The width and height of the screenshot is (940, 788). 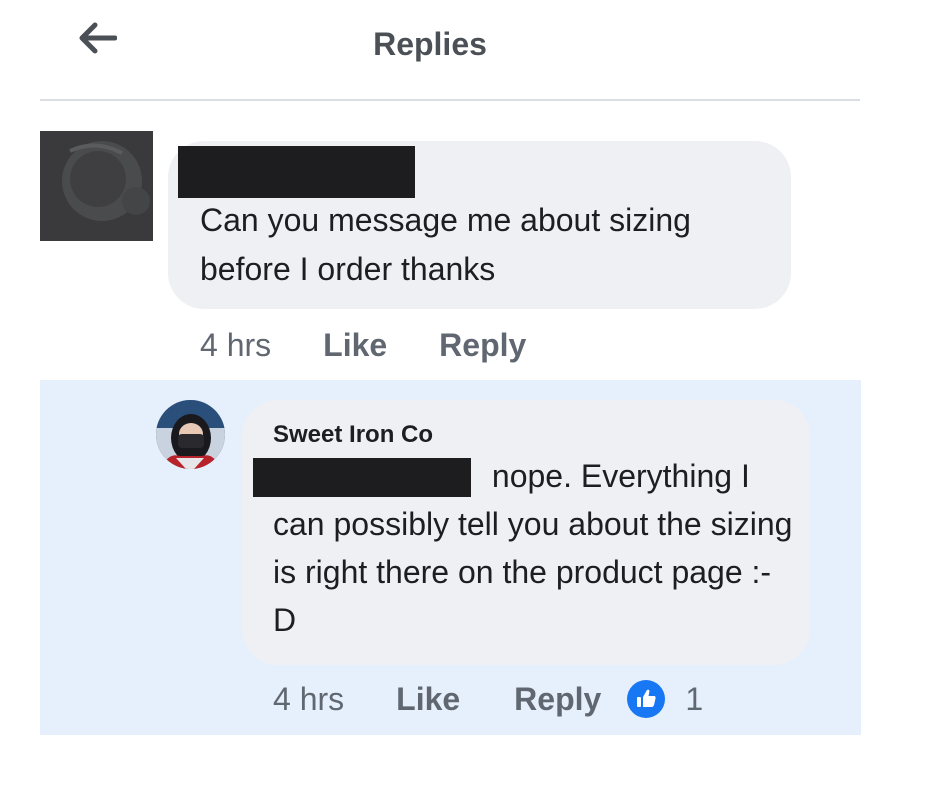 I want to click on header-divider, so click(x=450, y=100).